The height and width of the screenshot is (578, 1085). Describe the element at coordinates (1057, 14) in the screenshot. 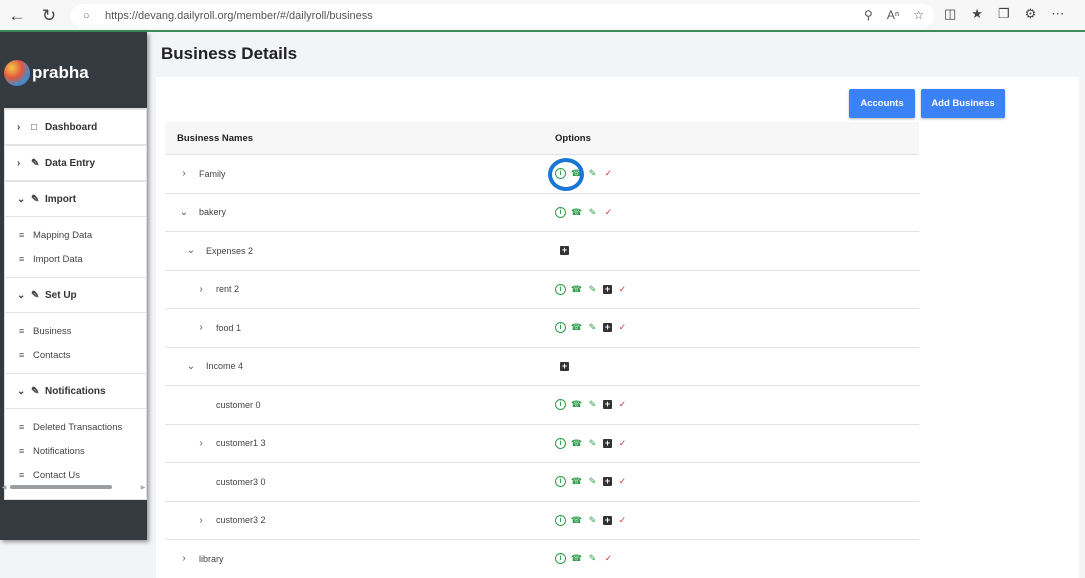

I see `more-menu-icon: ⋯` at that location.